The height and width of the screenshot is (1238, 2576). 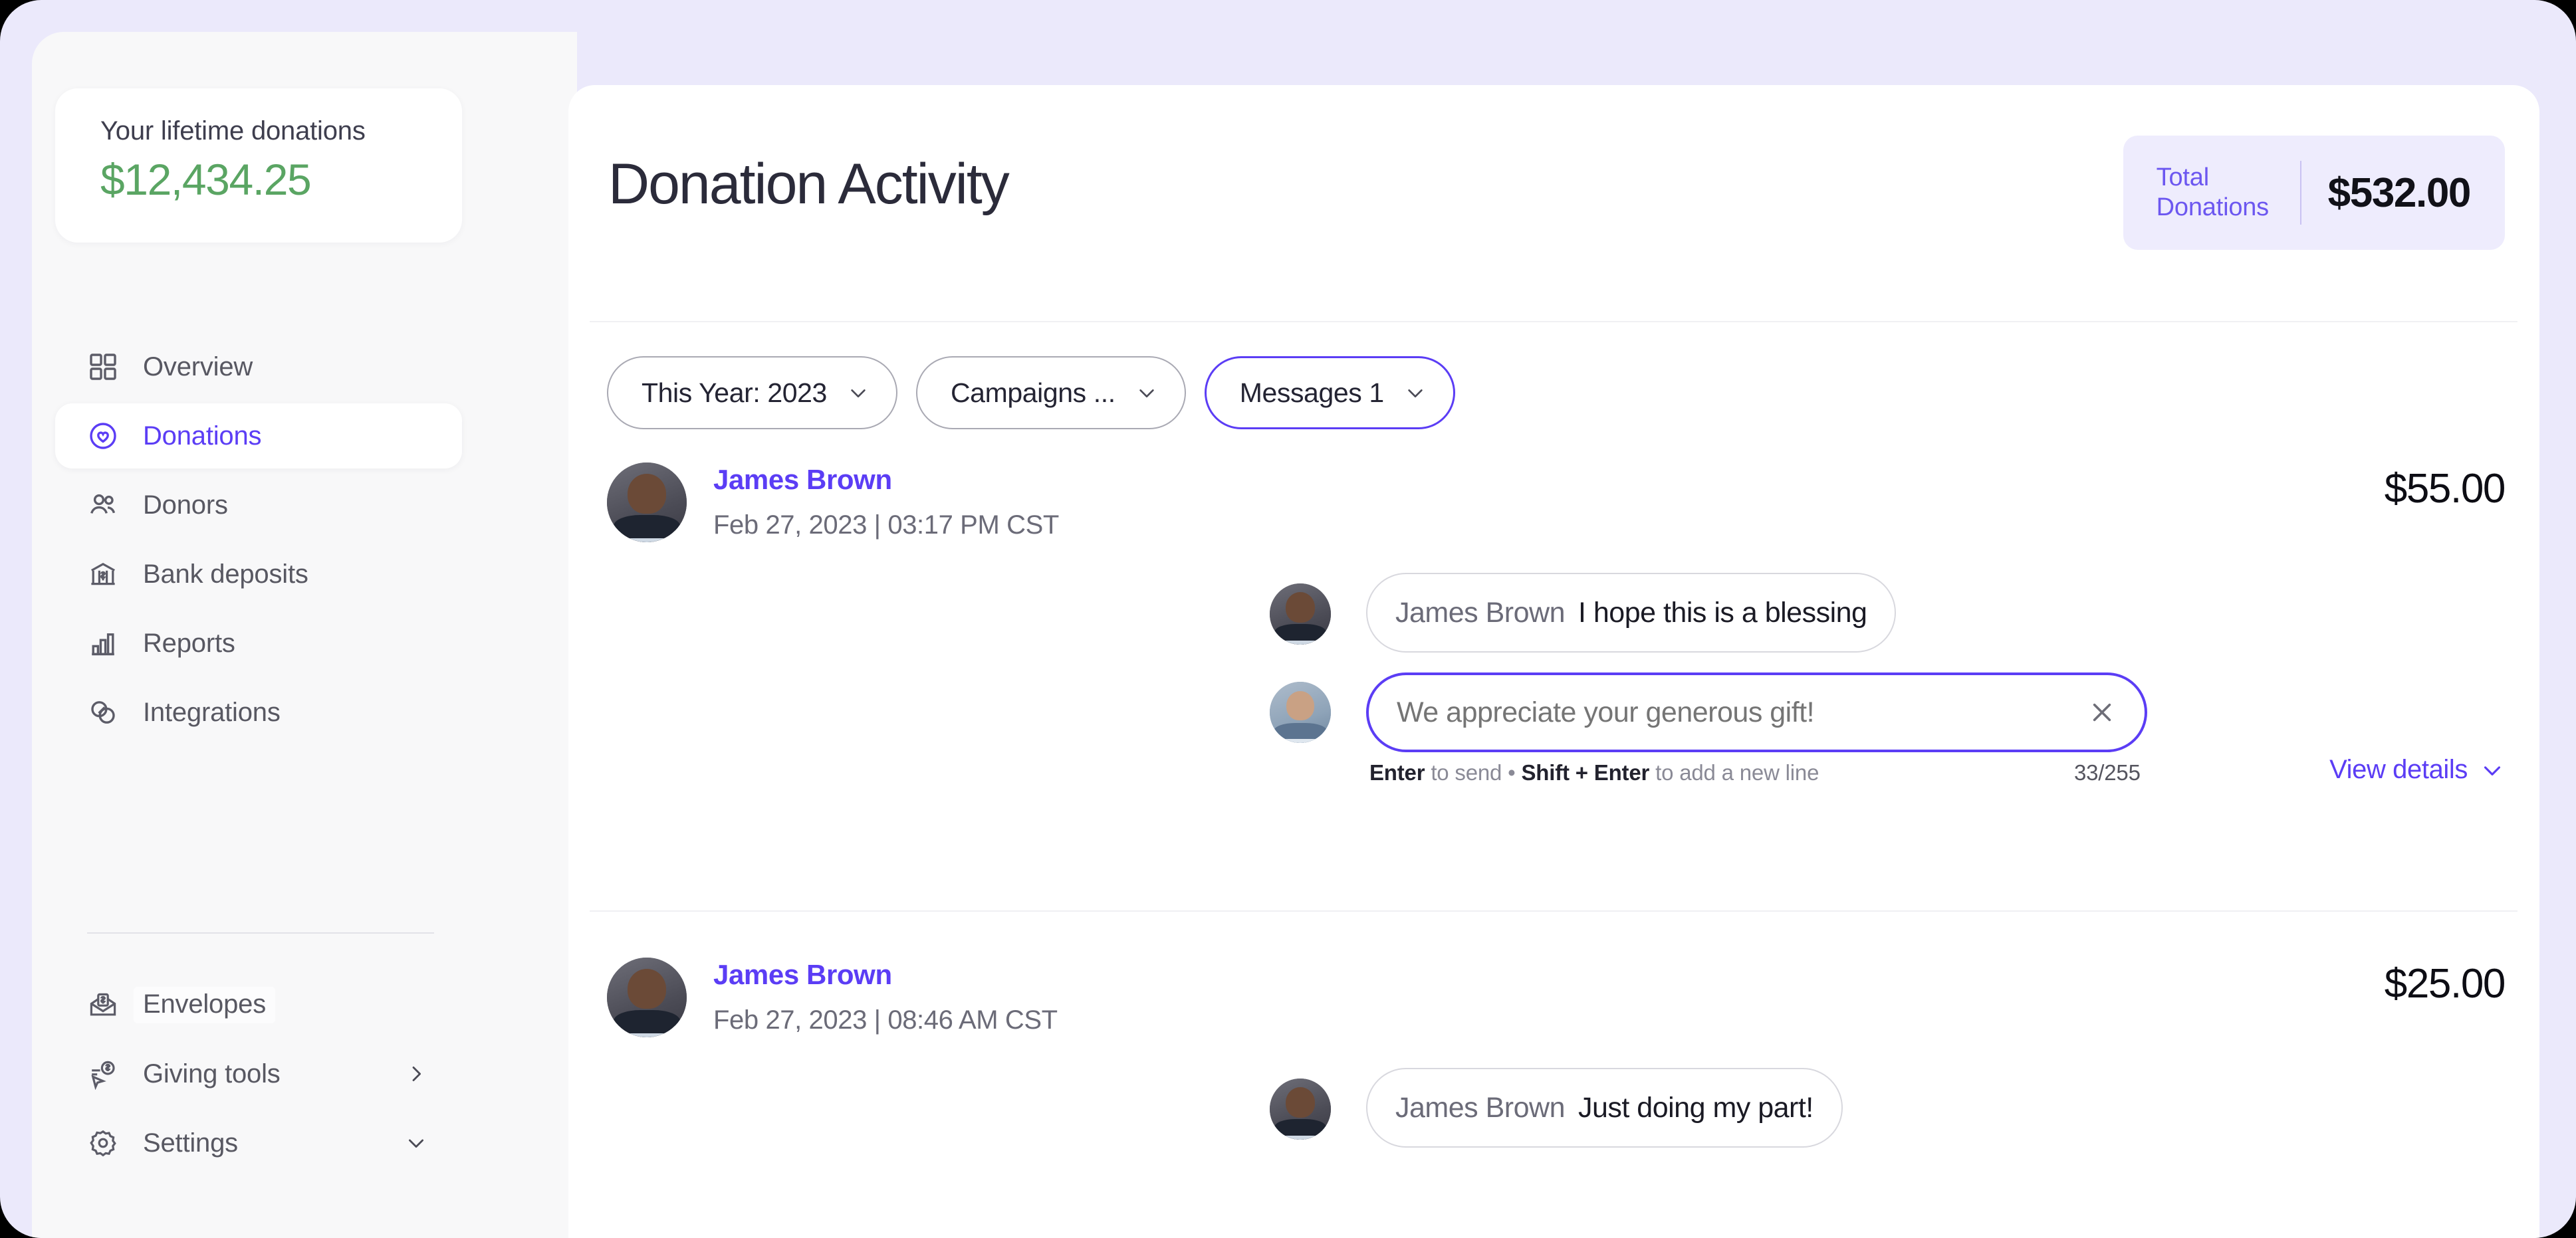 I want to click on donation-timestamp: Feb 27, 2023 | 03:17 PM CST, so click(x=886, y=525).